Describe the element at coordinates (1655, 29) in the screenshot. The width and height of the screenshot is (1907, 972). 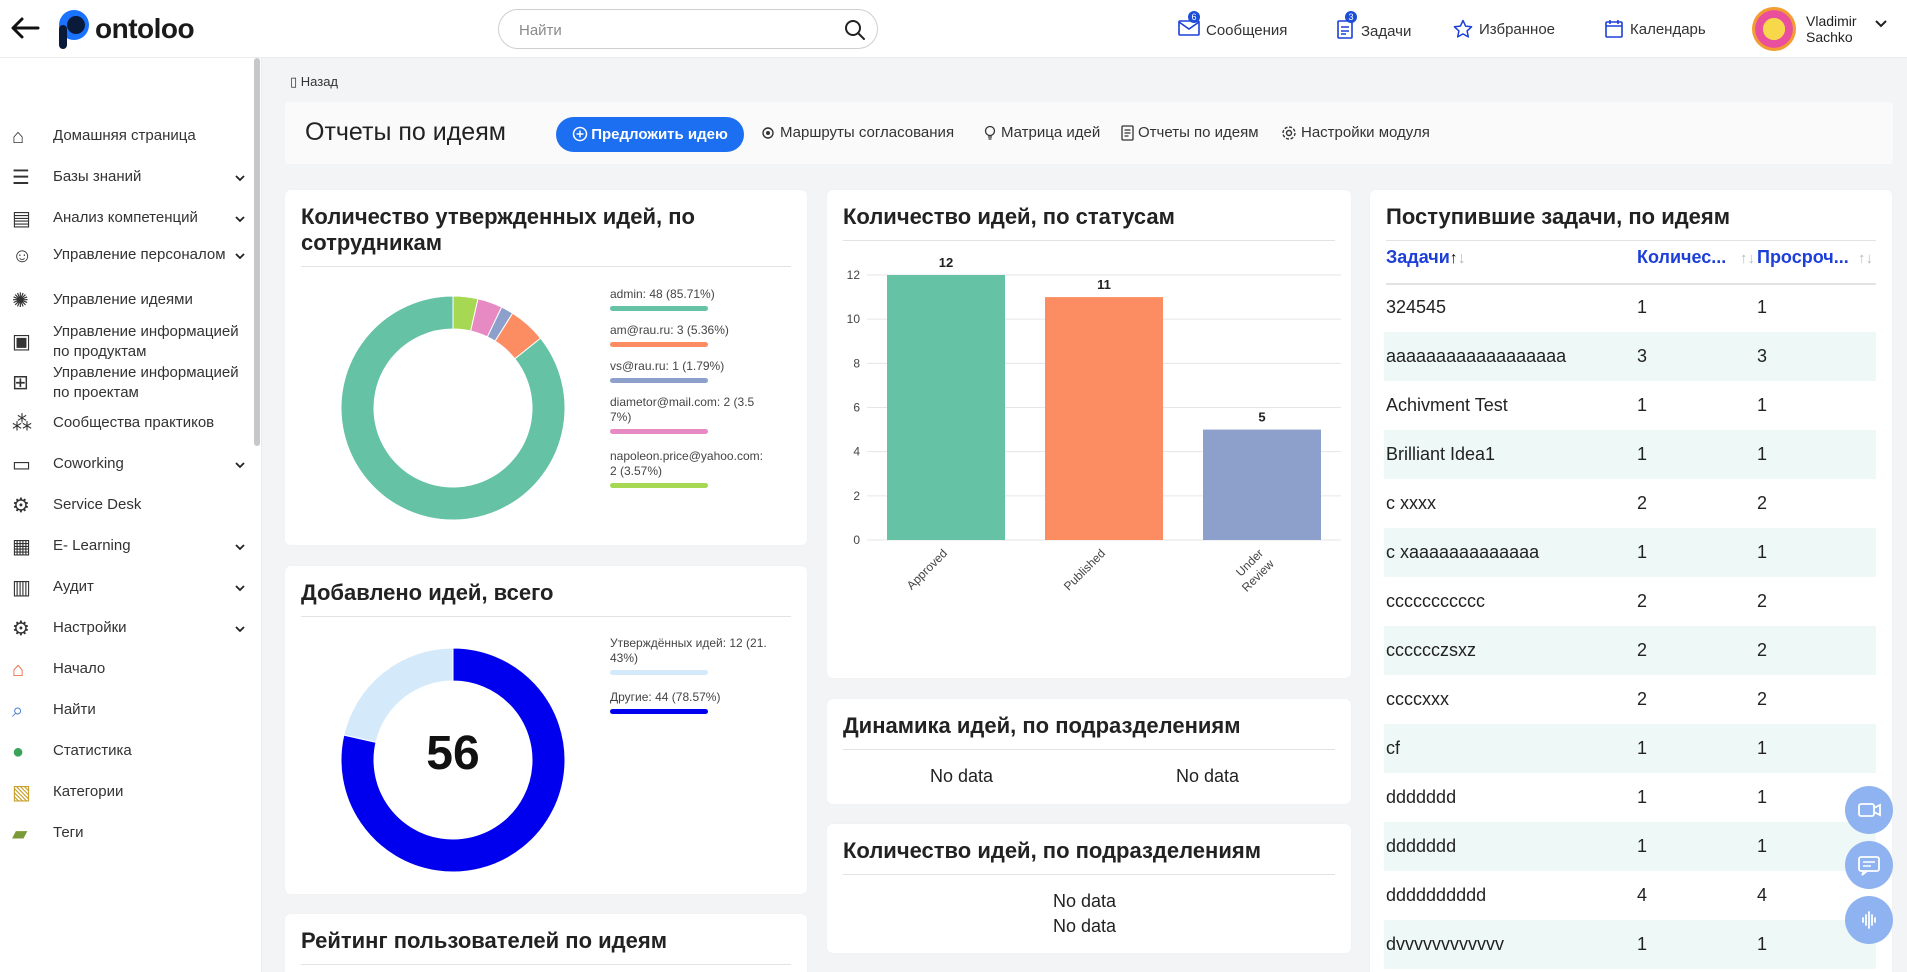
I see `nav-calendar: Календарь` at that location.